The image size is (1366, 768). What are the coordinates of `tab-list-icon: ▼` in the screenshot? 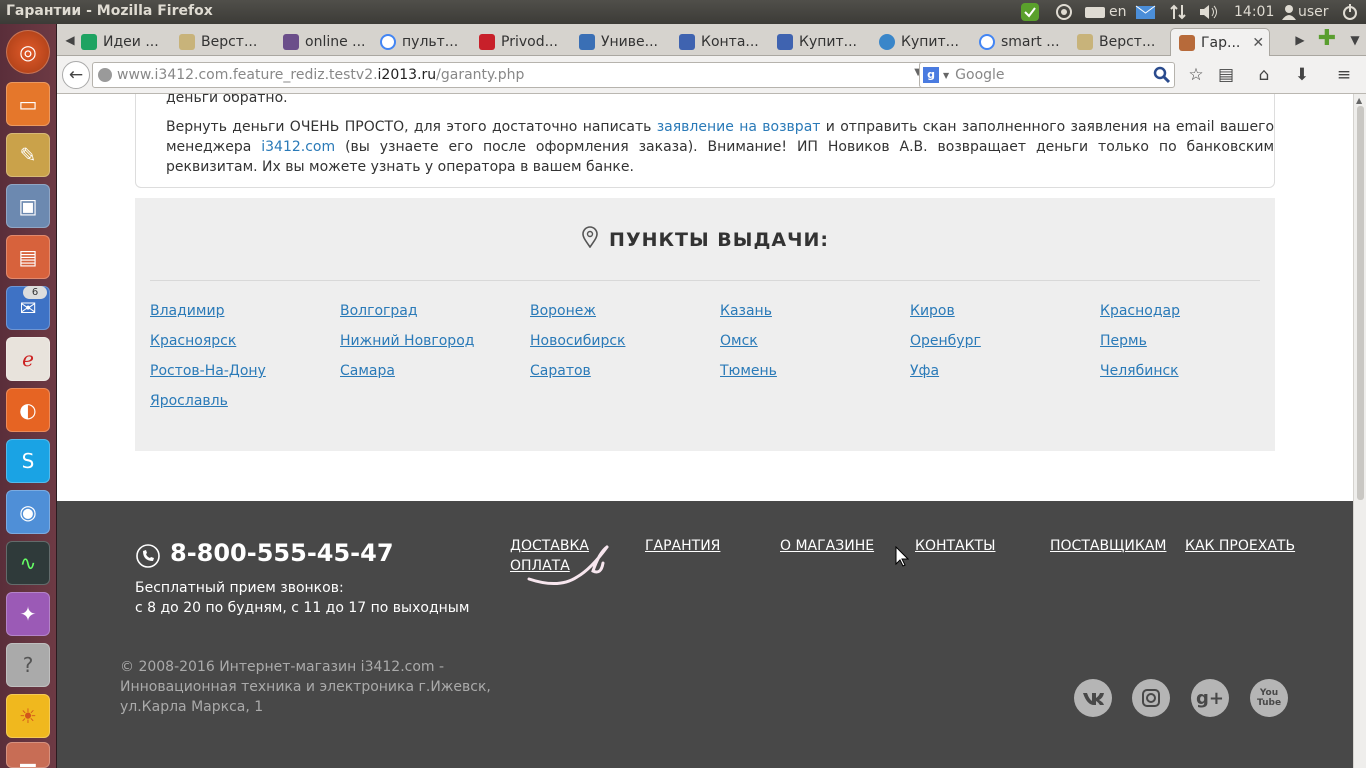 It's located at (1354, 40).